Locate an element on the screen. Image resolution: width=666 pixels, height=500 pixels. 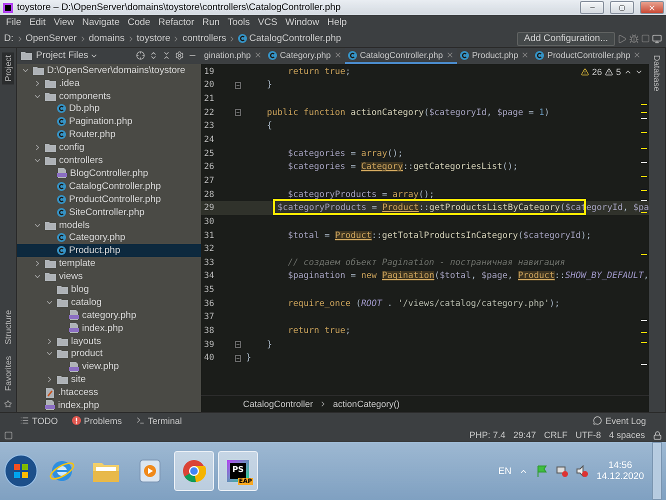
tree-item: product is located at coordinates (109, 353).